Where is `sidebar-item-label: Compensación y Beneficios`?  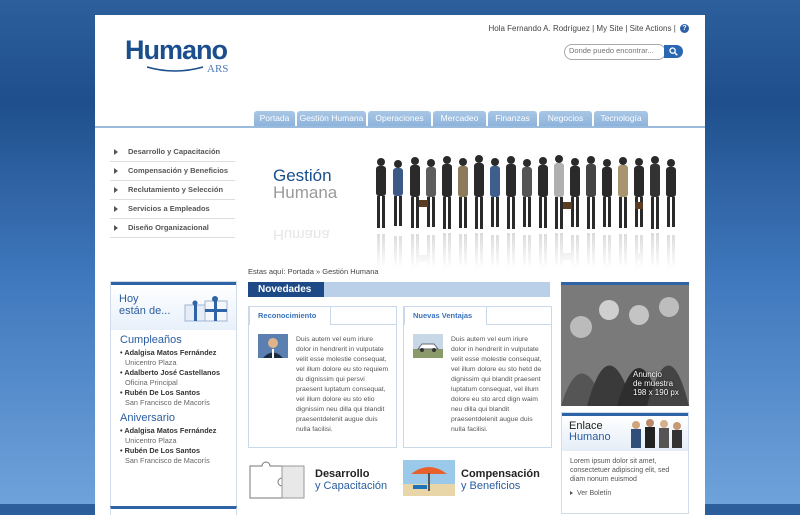
sidebar-item-label: Compensación y Beneficios is located at coordinates (178, 170).